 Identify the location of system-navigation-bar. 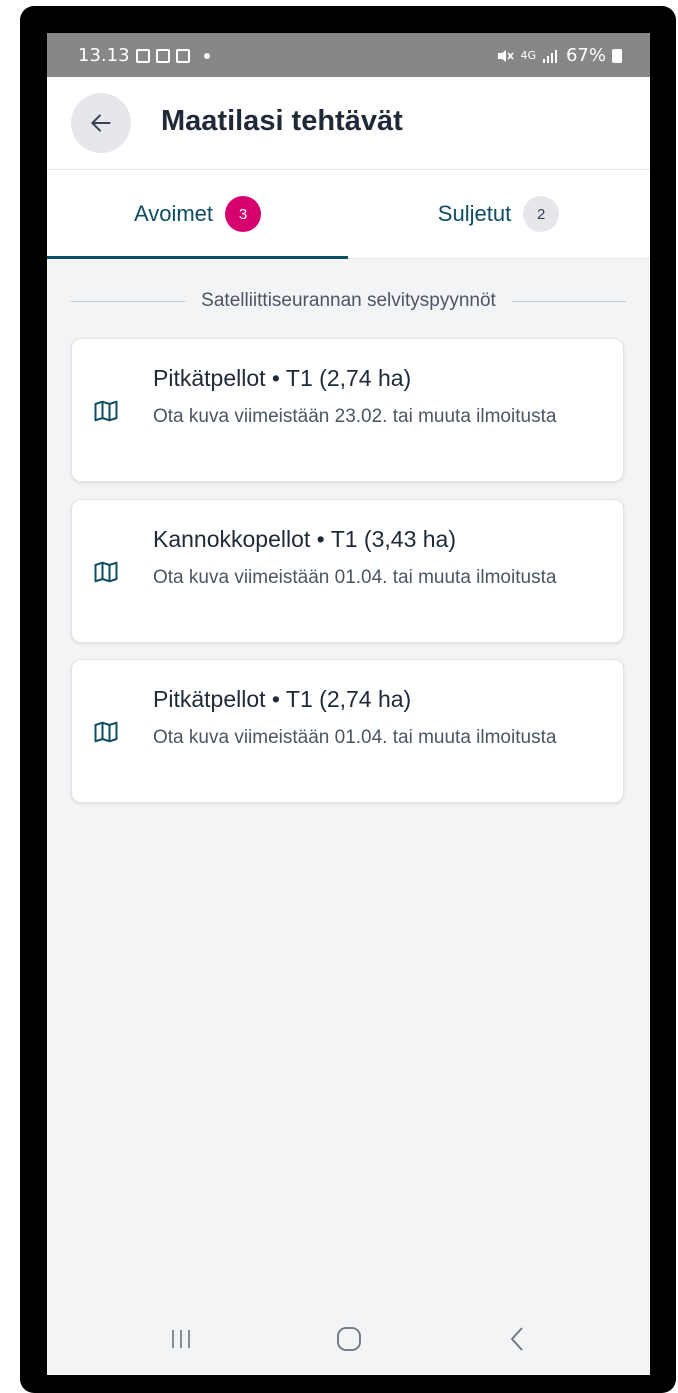
(348, 1338).